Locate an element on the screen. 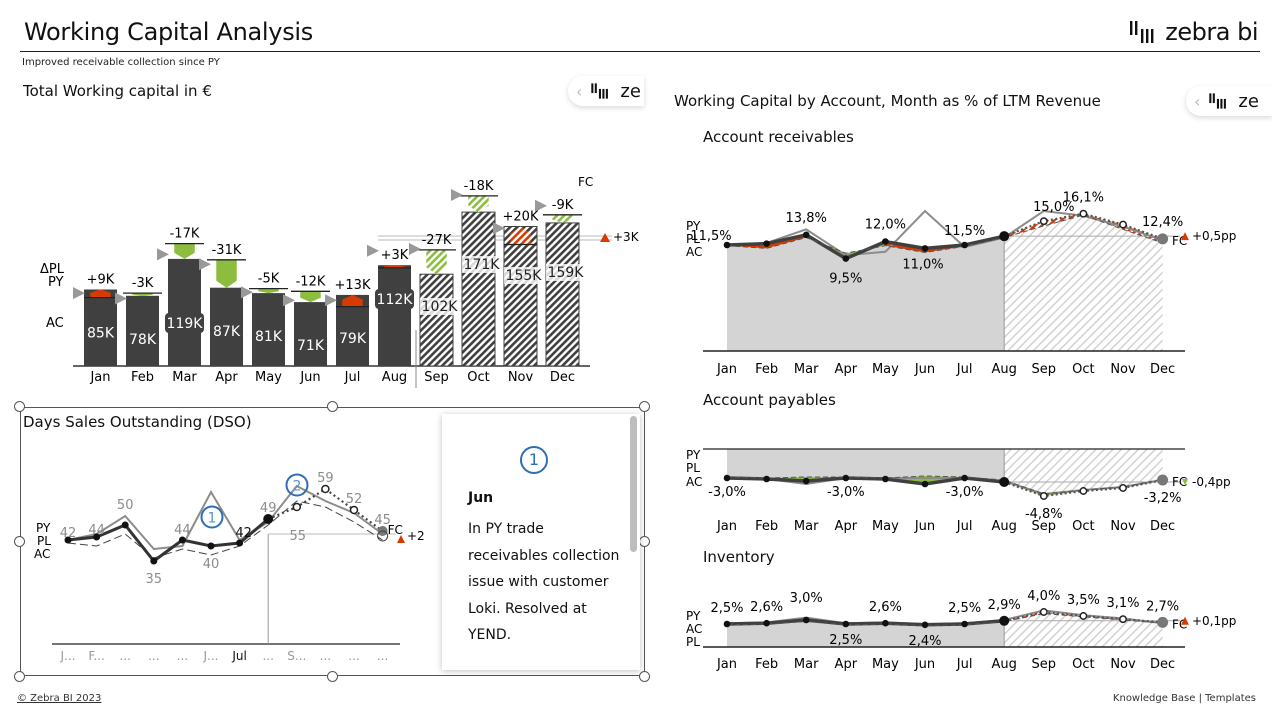 This screenshot has height=712, width=1272. resize-handle-bottom is located at coordinates (332, 676).